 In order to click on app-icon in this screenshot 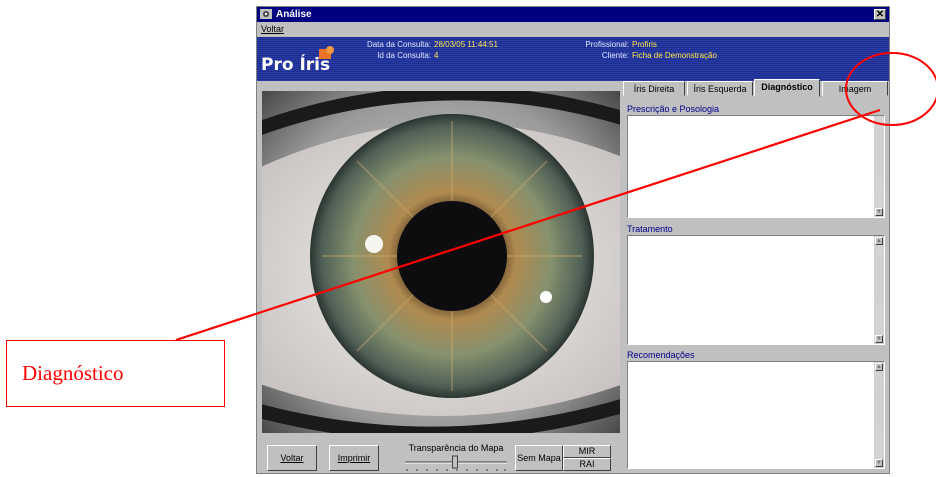, I will do `click(266, 14)`.